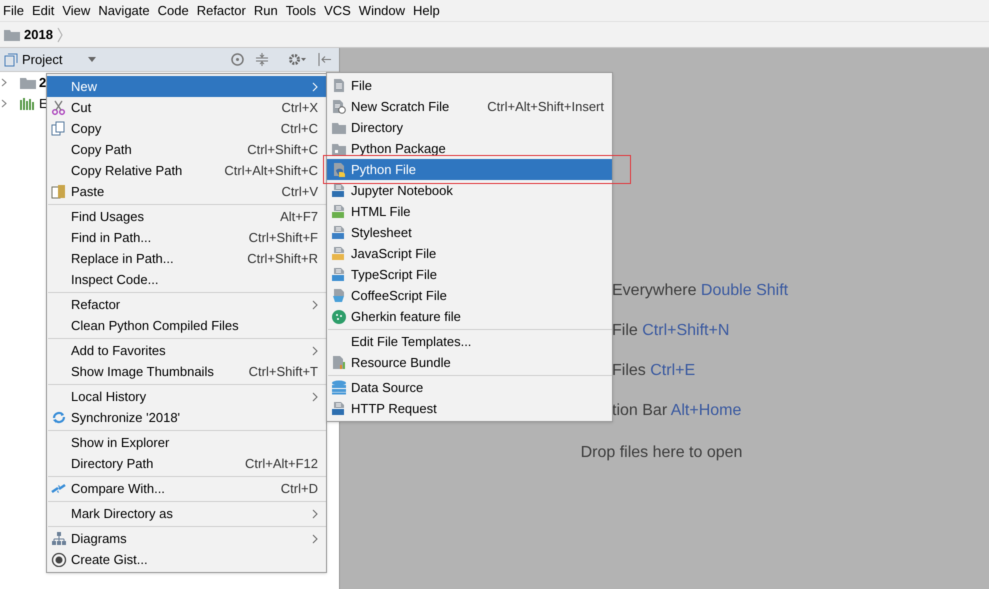 The height and width of the screenshot is (589, 989). What do you see at coordinates (300, 191) in the screenshot?
I see `shortcut-label: Ctrl+V` at bounding box center [300, 191].